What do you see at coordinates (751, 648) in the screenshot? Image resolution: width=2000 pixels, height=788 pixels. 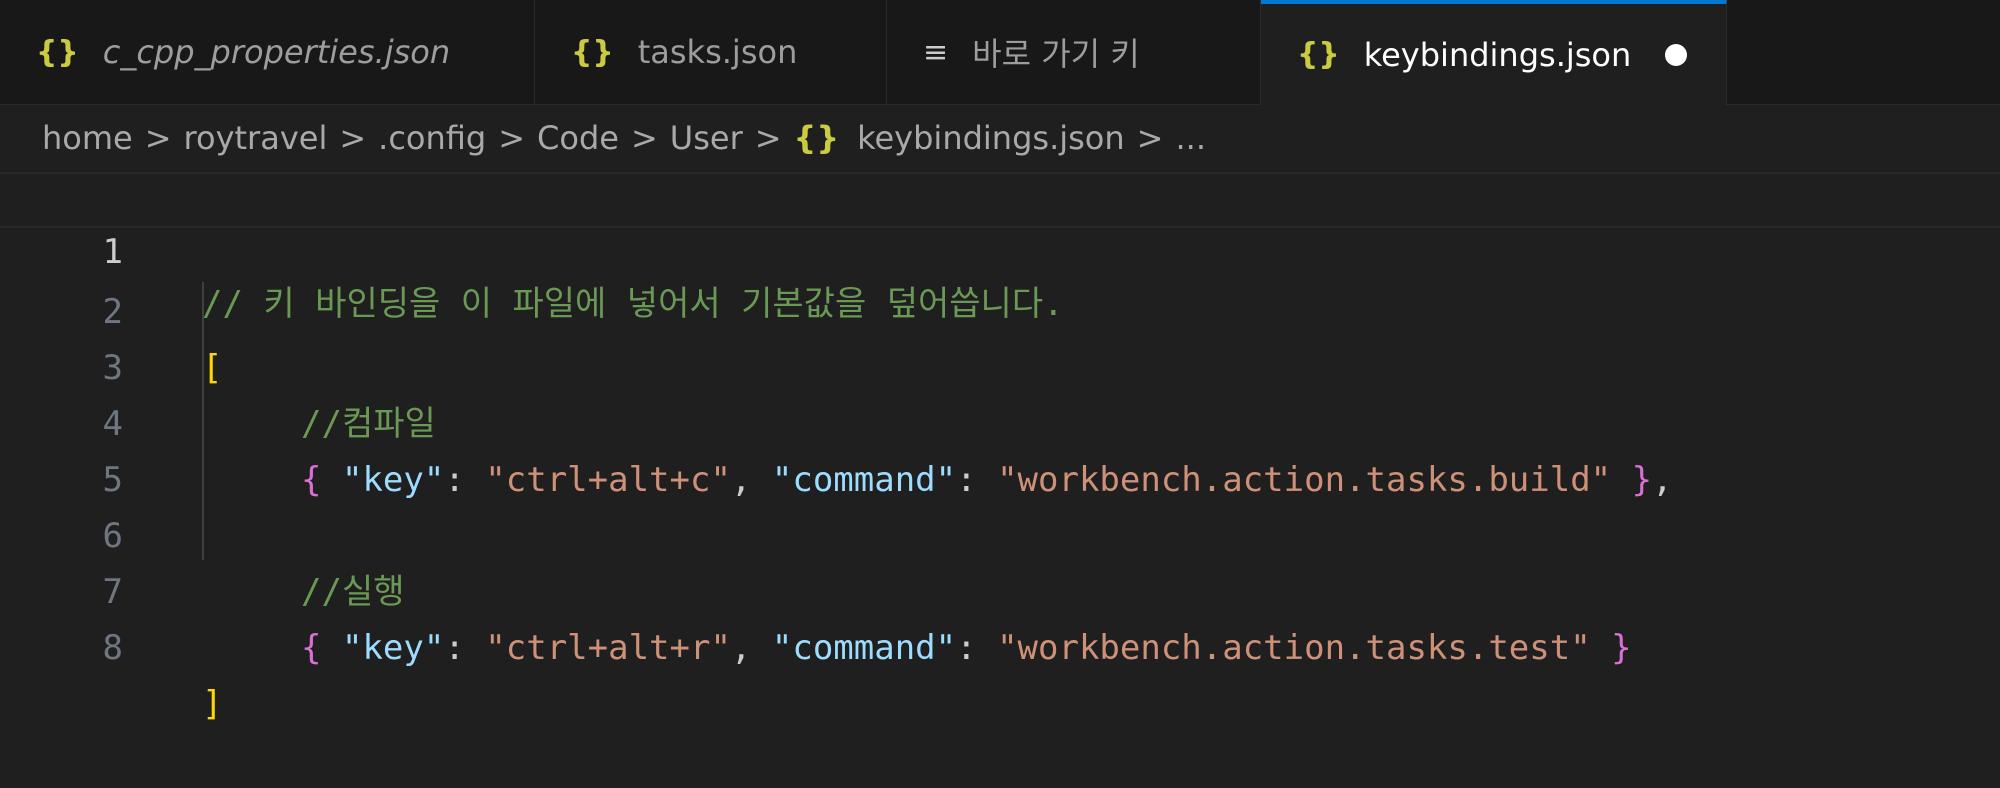 I see `comma: ,` at bounding box center [751, 648].